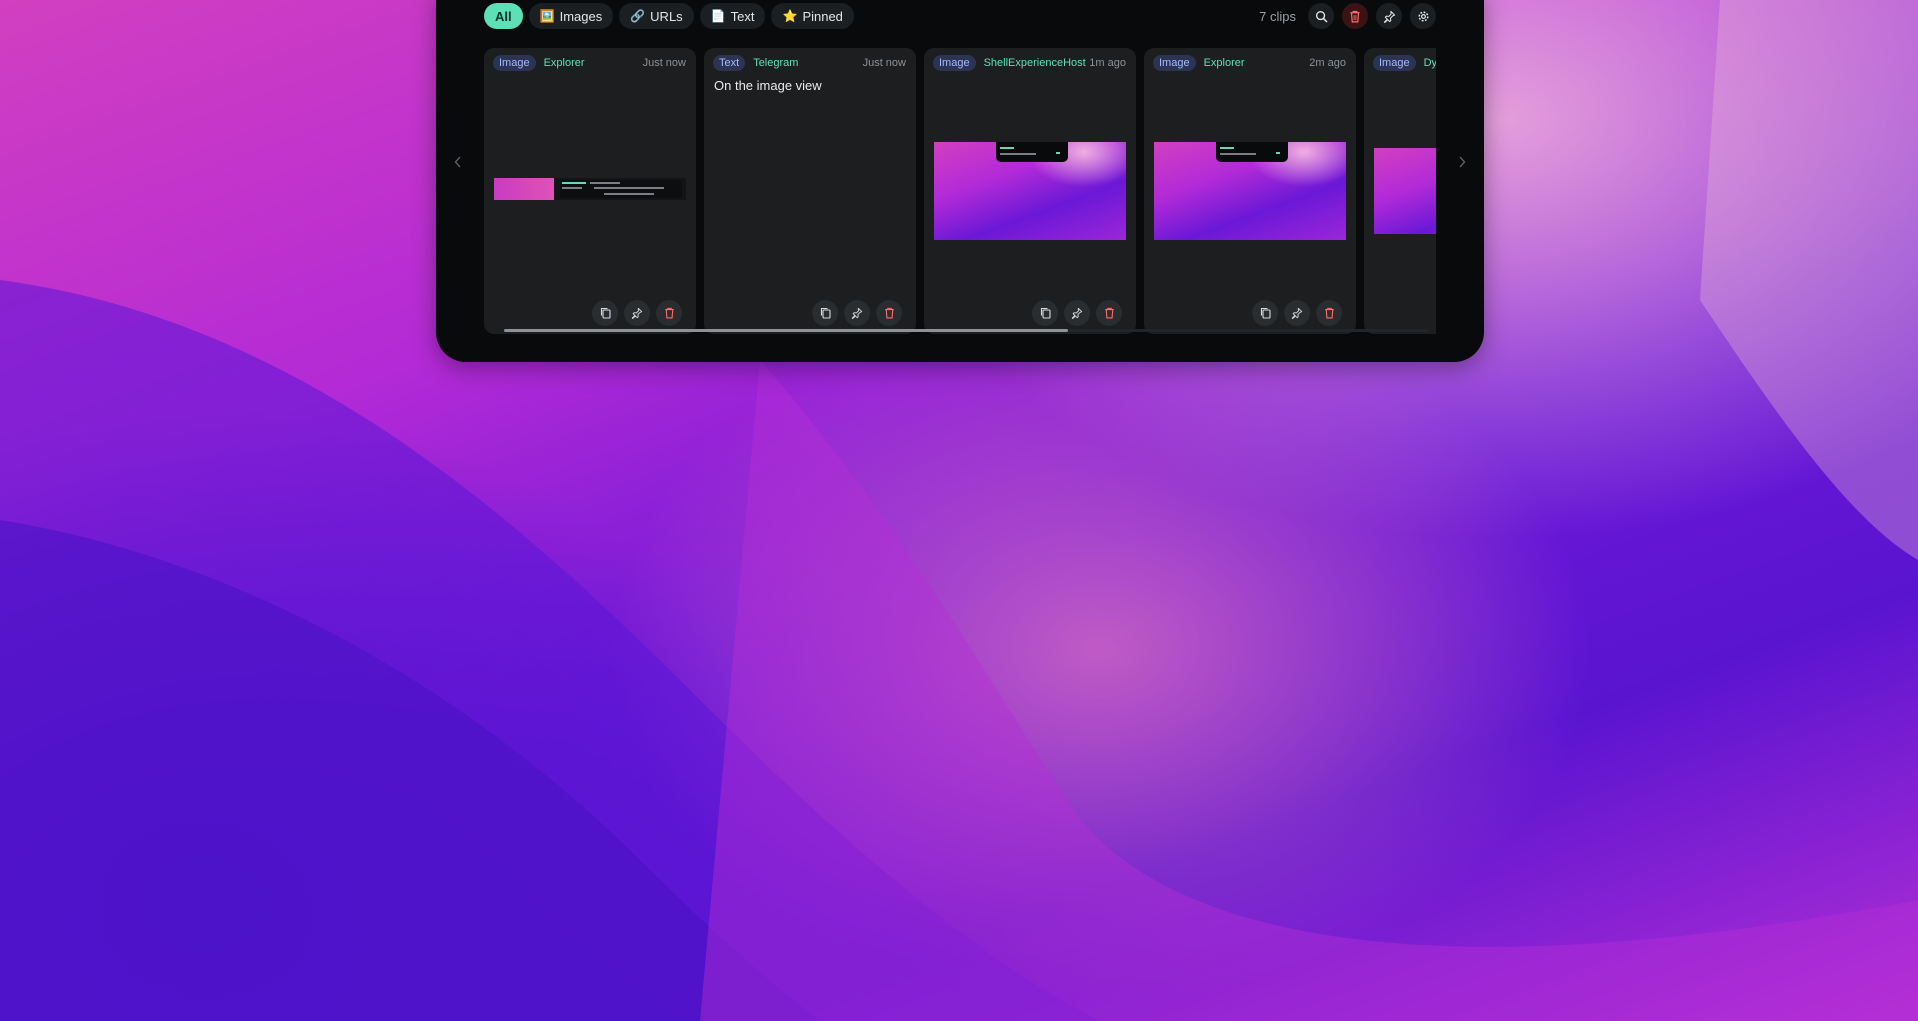 The image size is (1918, 1021). What do you see at coordinates (776, 63) in the screenshot?
I see `clip-source: Telegram` at bounding box center [776, 63].